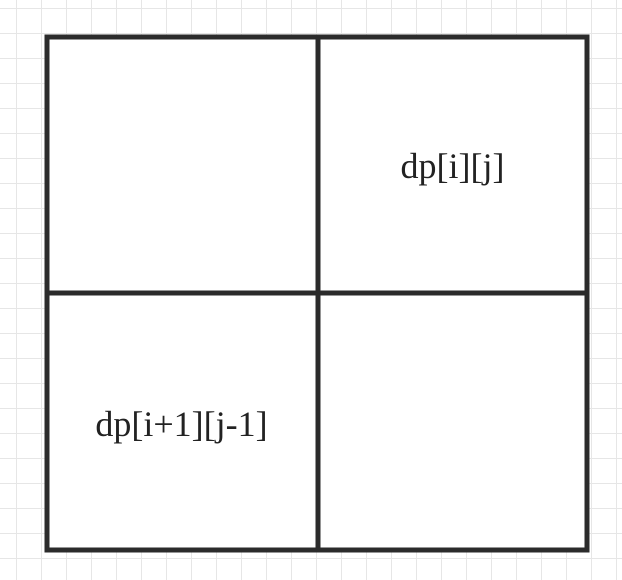  What do you see at coordinates (181, 424) in the screenshot?
I see `cell-label-dp-i-plus-1-j-minus-1: dp[i+1][j-1]` at bounding box center [181, 424].